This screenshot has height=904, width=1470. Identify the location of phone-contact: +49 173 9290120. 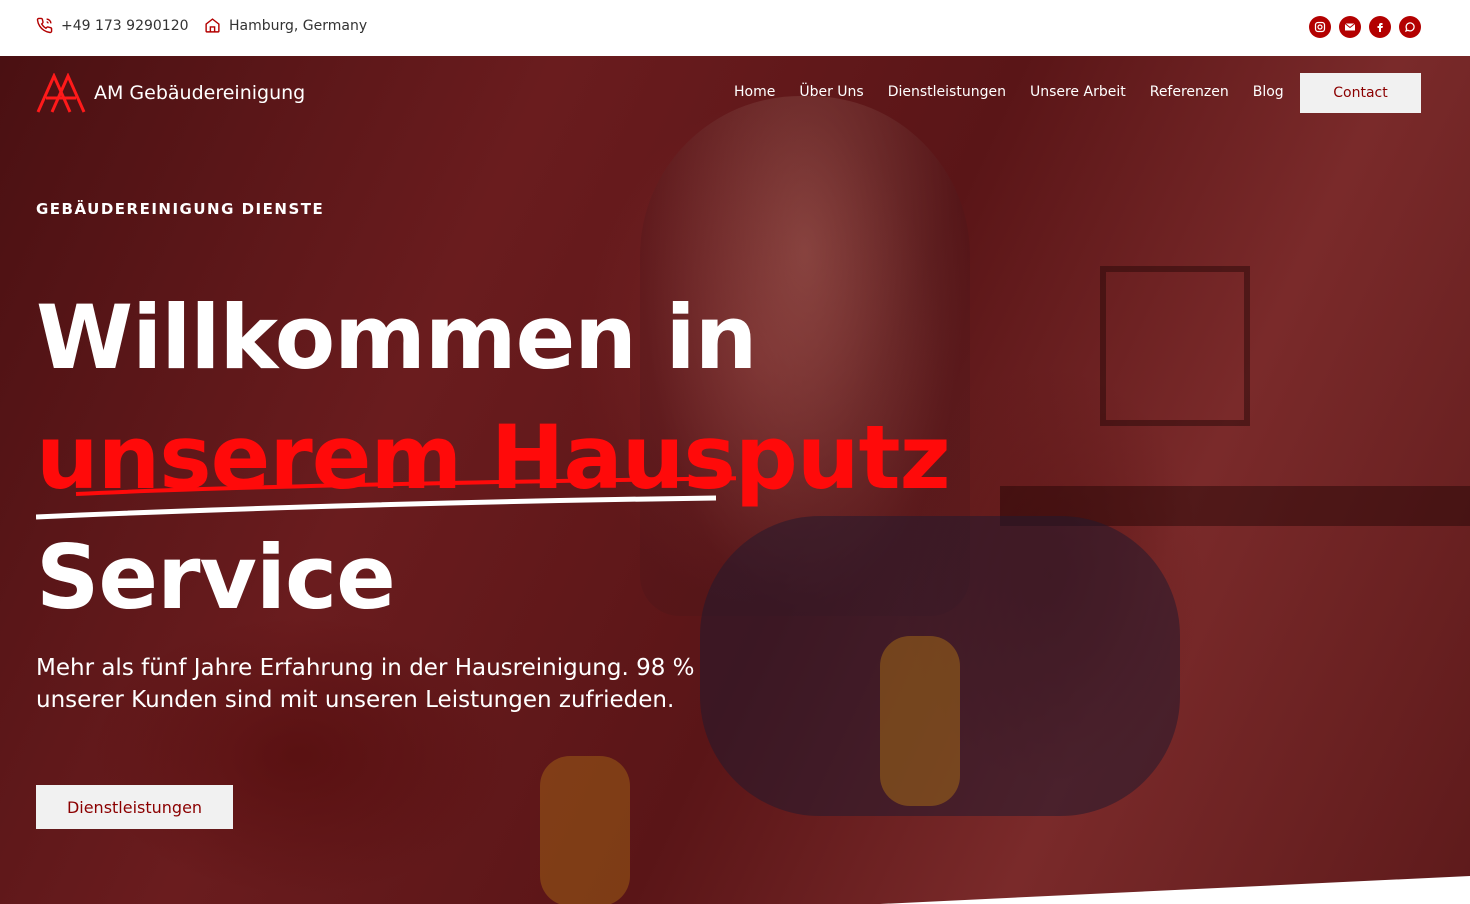
(112, 25).